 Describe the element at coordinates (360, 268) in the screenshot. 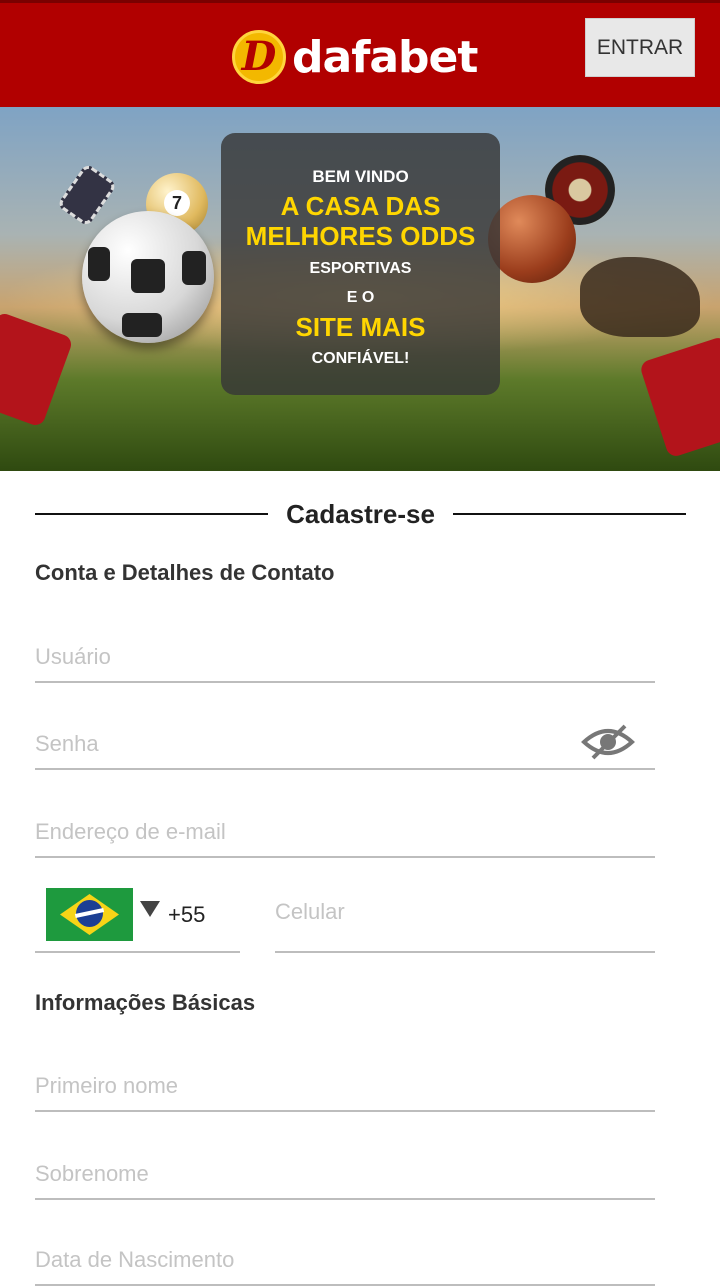

I see `sports-text: ESPORTIVAS` at that location.